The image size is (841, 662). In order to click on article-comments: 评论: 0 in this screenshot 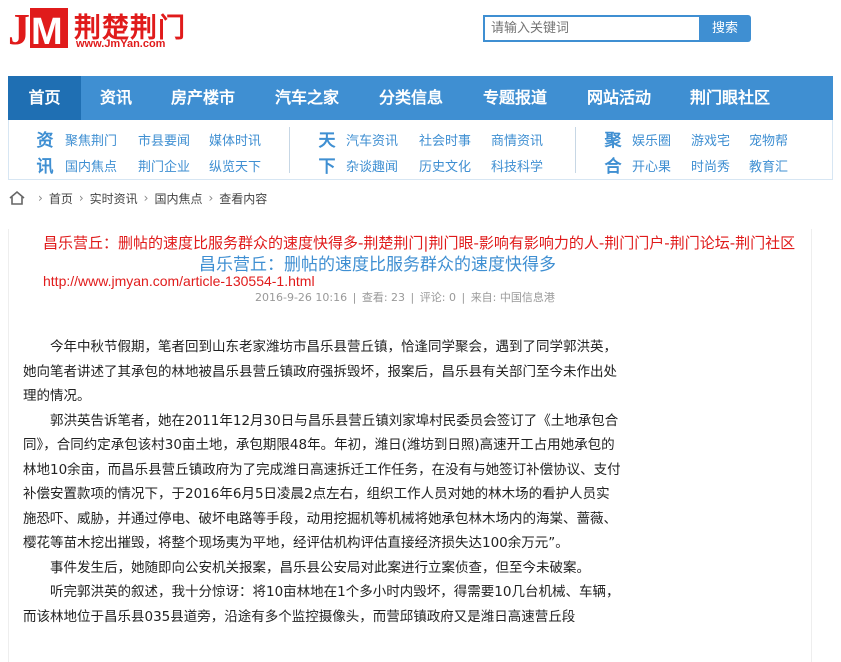, I will do `click(438, 297)`.